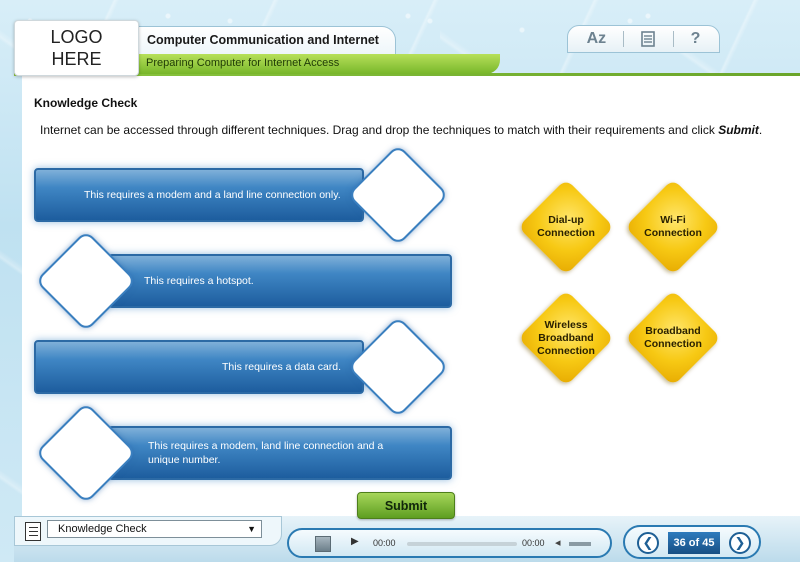  I want to click on page-counter: 36 of 45, so click(694, 543).